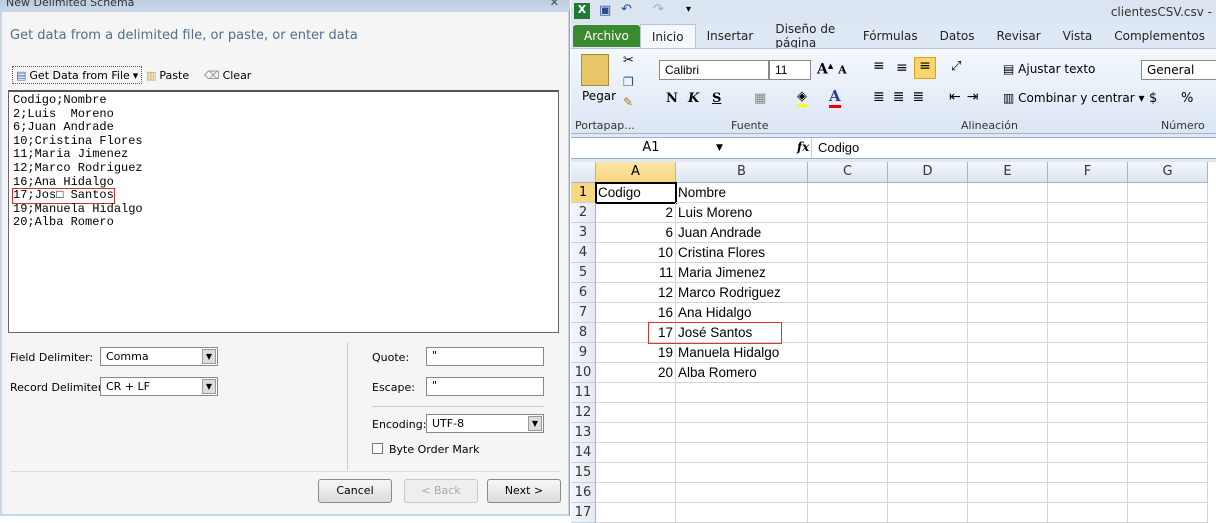 The image size is (1216, 523). Describe the element at coordinates (890, 36) in the screenshot. I see `tab-f-rmulas: Fórmulas` at that location.